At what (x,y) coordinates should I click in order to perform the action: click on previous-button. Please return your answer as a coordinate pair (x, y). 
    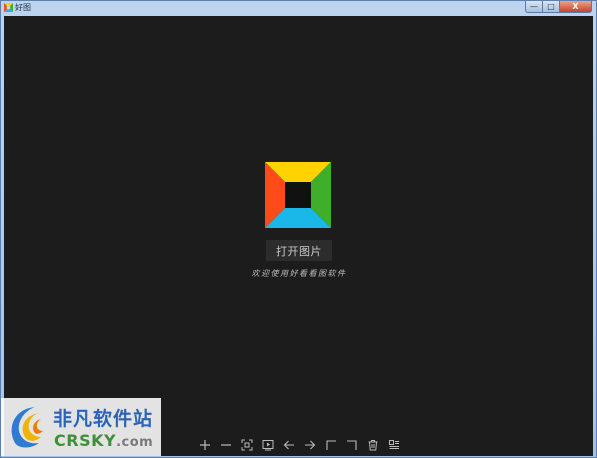
    Looking at the image, I should click on (288, 445).